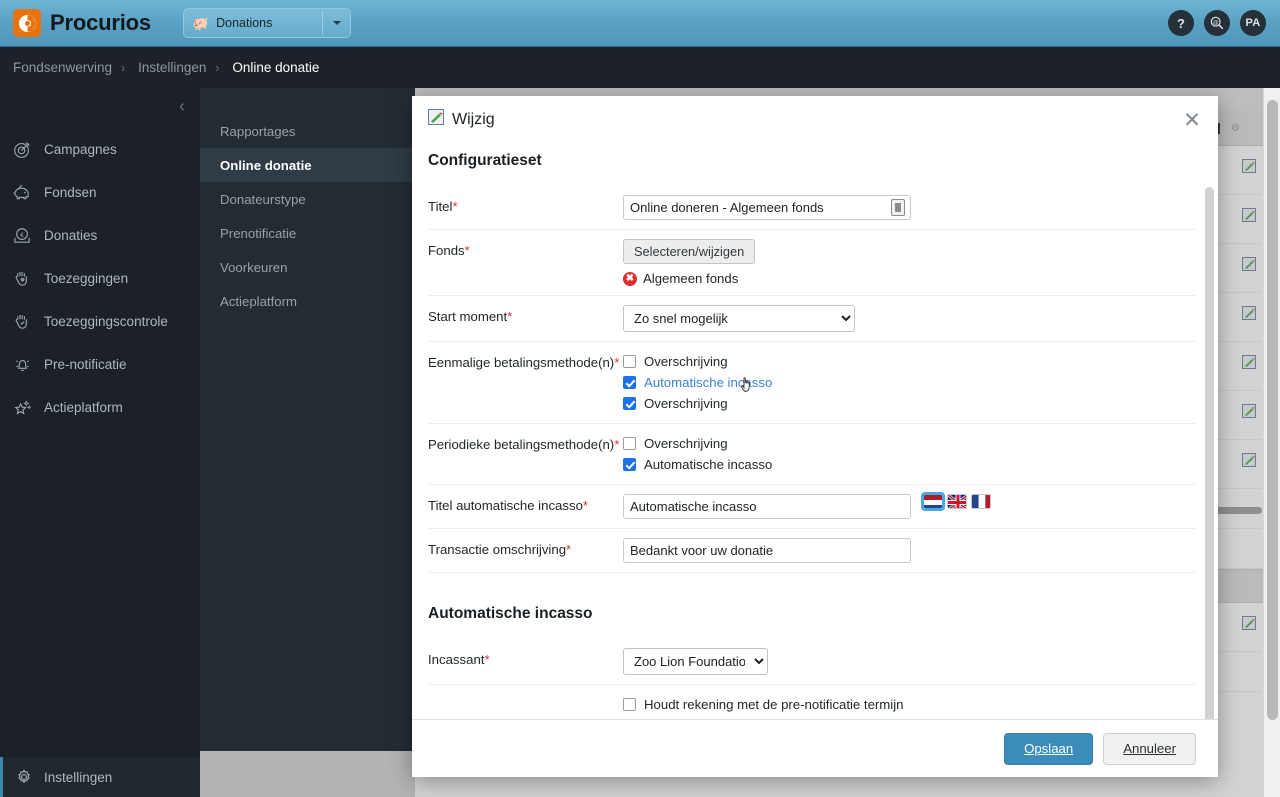 This screenshot has width=1280, height=797. I want to click on bell-icon, so click(22, 364).